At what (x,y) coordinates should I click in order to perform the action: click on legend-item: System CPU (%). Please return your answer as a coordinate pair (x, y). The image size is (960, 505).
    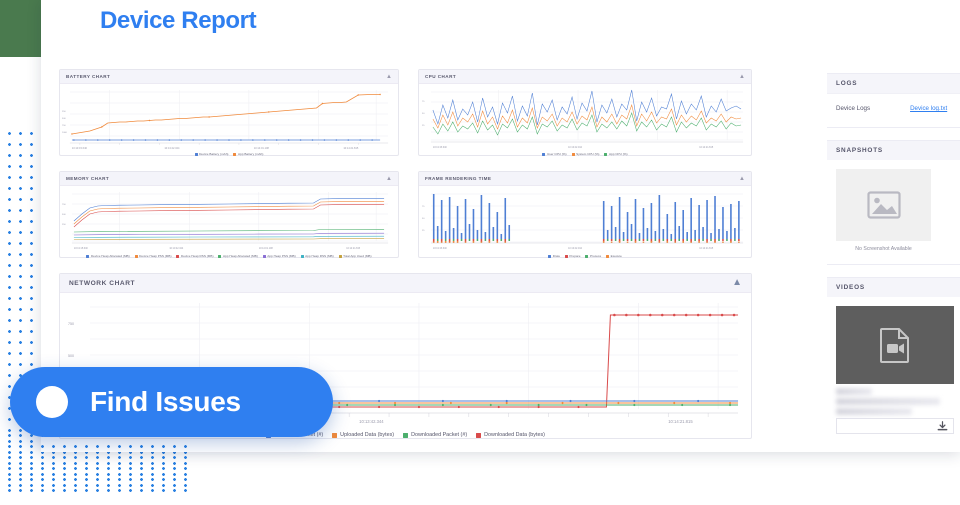
    Looking at the image, I should click on (585, 153).